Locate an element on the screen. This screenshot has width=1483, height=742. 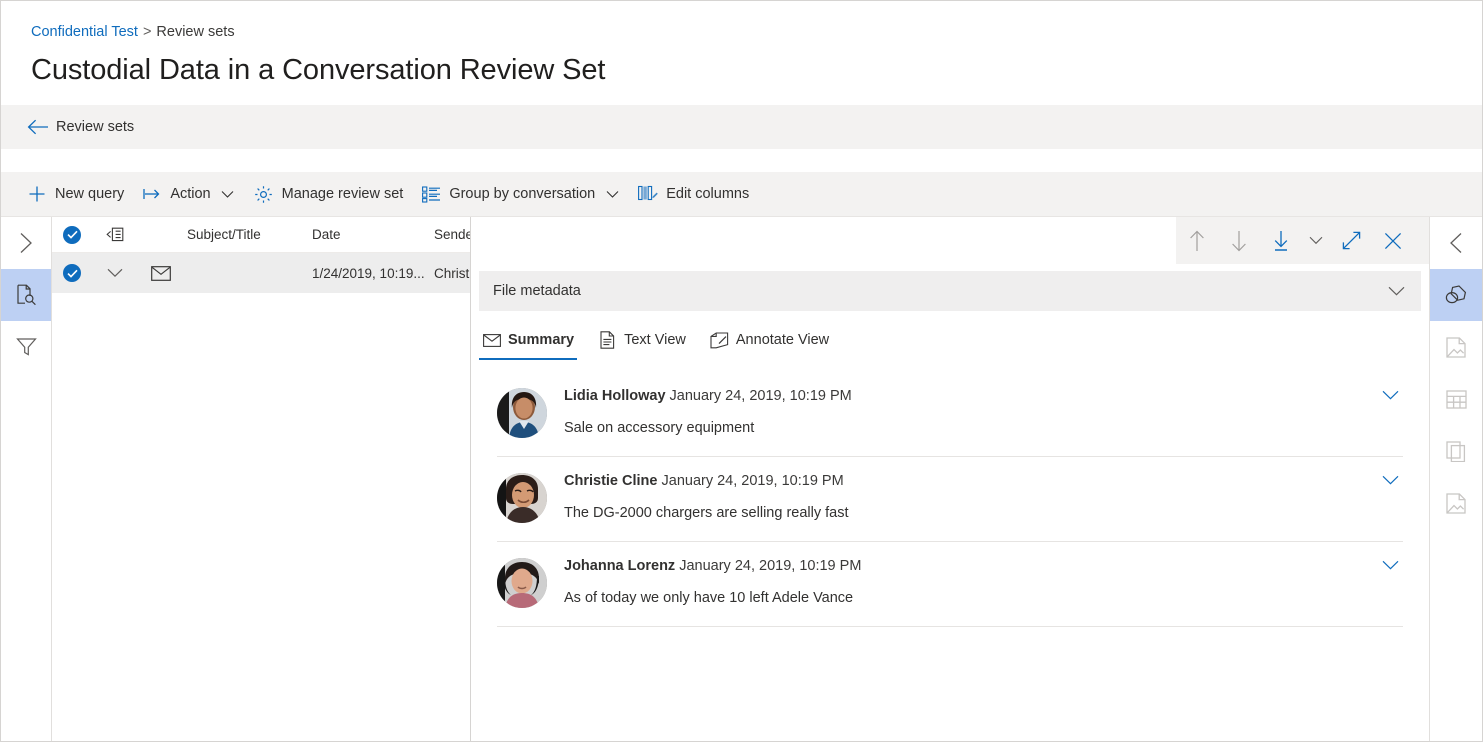
download-button is located at coordinates (1281, 240).